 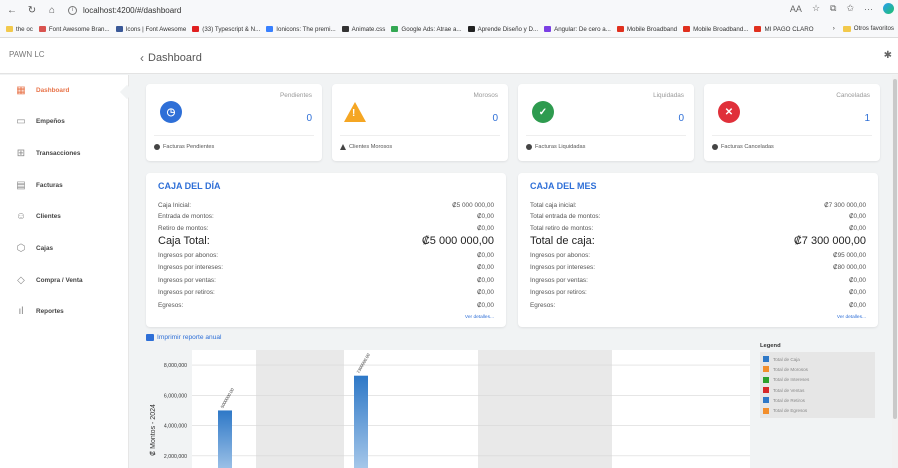 I want to click on plus-square-icon: ⊞, so click(x=21, y=153).